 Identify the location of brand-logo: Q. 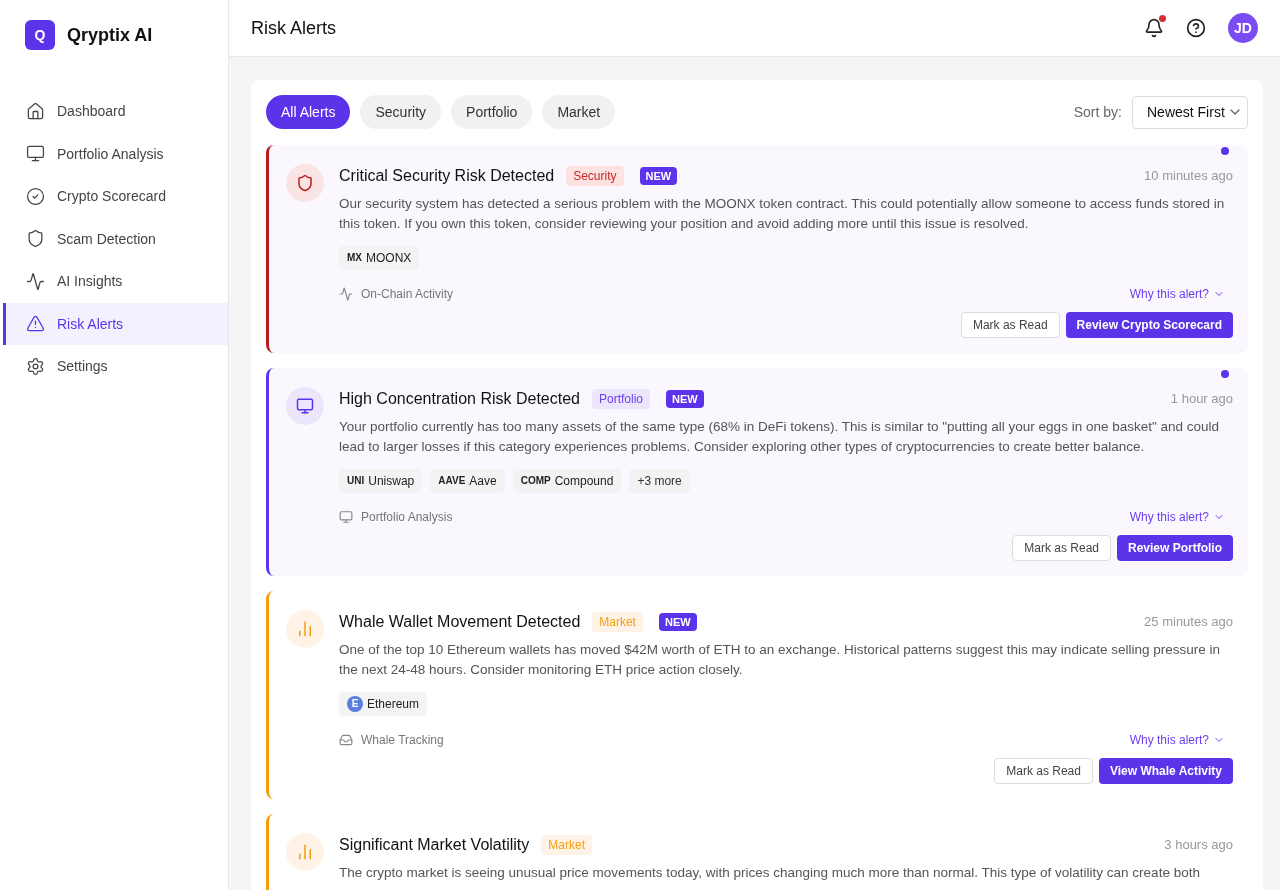
(40, 35).